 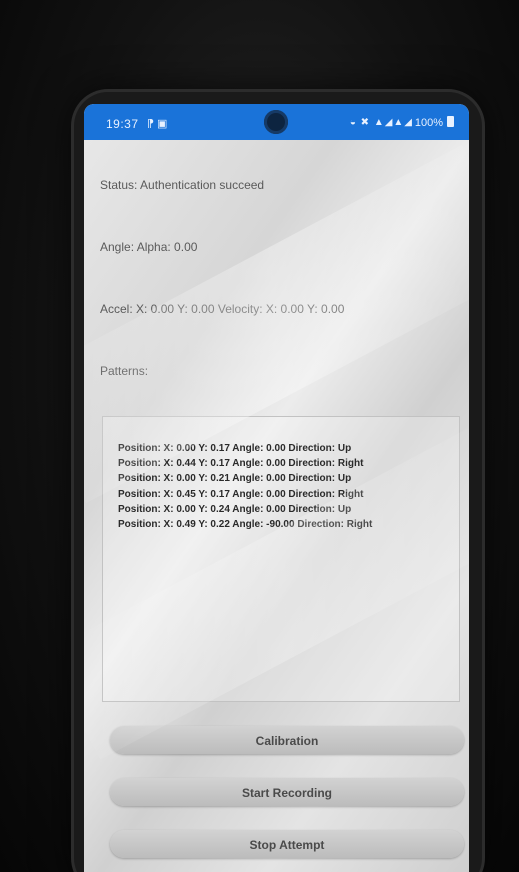 I want to click on signal-icons: ◒ ✖ ▲◢▲◢, so click(x=381, y=122).